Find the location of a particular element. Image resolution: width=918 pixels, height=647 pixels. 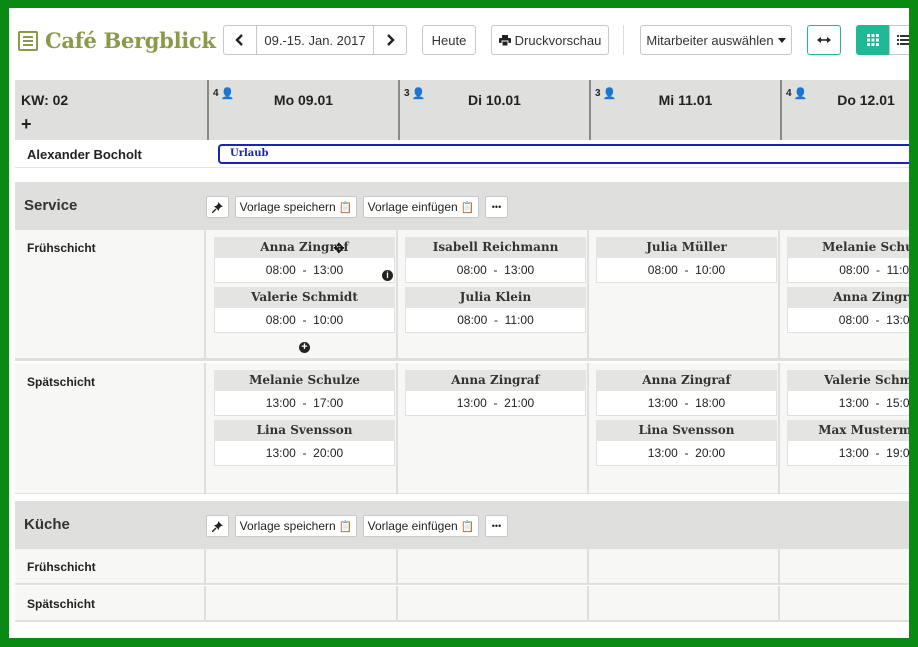

absence-row: Alexander Bocholt Urlaub is located at coordinates (462, 154).